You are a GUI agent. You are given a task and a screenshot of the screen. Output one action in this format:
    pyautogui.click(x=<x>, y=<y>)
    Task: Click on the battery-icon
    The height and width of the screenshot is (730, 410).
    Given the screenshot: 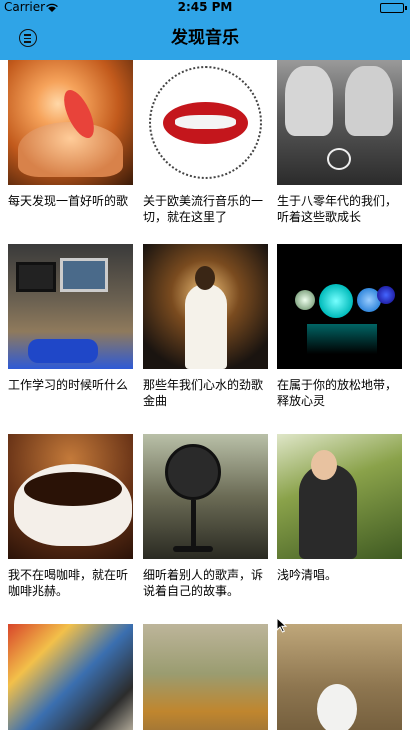 What is the action you would take?
    pyautogui.click(x=393, y=8)
    